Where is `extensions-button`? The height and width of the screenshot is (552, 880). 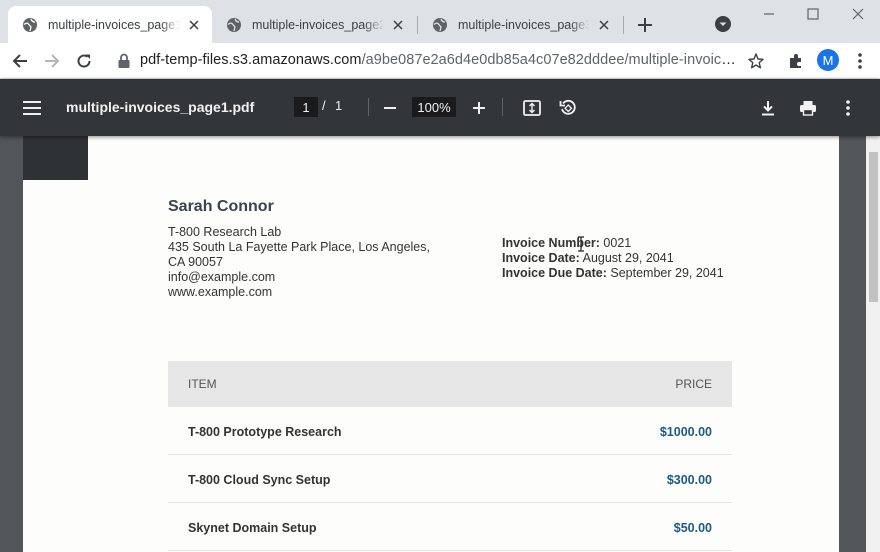 extensions-button is located at coordinates (796, 61).